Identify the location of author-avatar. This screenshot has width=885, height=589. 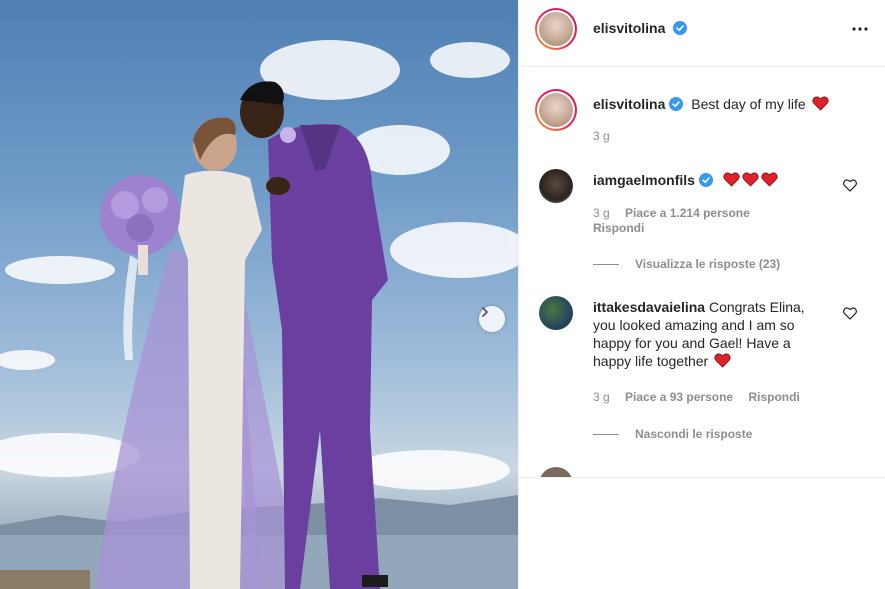
(556, 29).